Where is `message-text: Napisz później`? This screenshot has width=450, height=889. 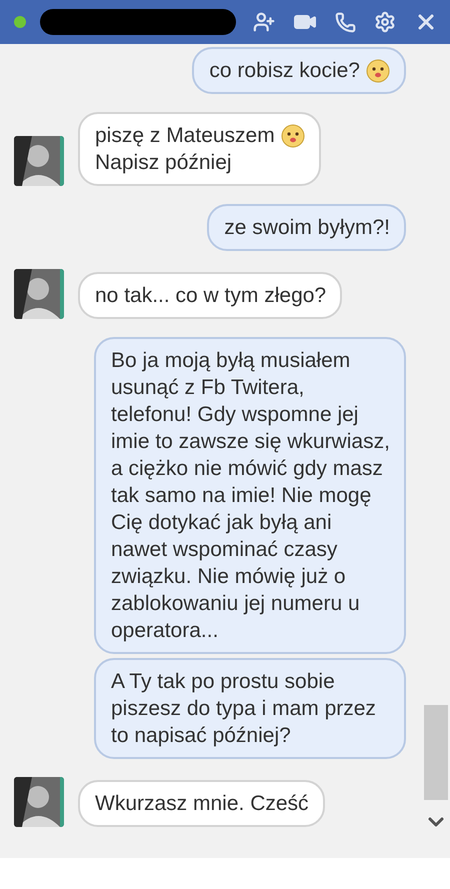
message-text: Napisz później is located at coordinates (163, 163).